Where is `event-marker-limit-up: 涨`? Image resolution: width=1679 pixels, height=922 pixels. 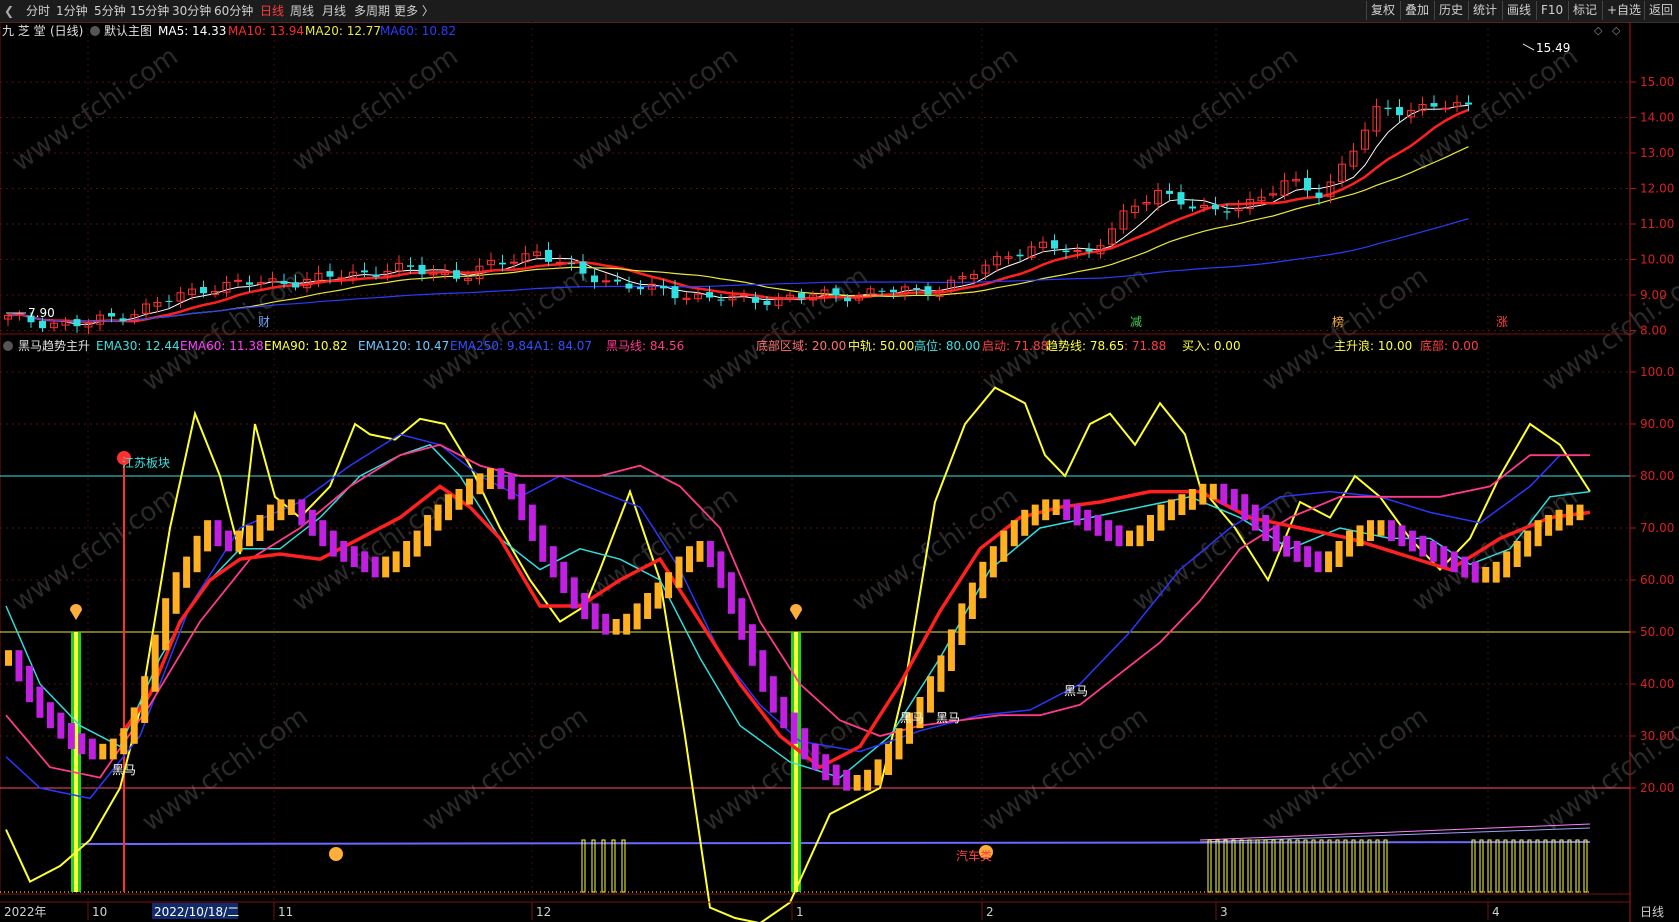
event-marker-limit-up: 涨 is located at coordinates (1502, 321).